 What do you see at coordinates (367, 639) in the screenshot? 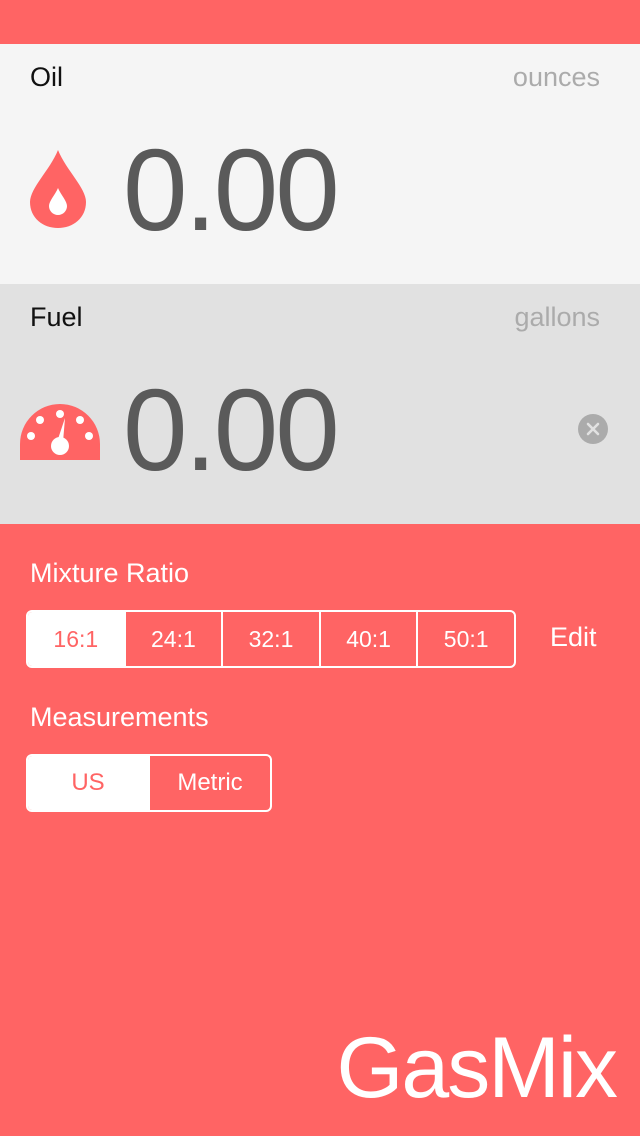
I see `ratio-option-40-1: 40:1` at bounding box center [367, 639].